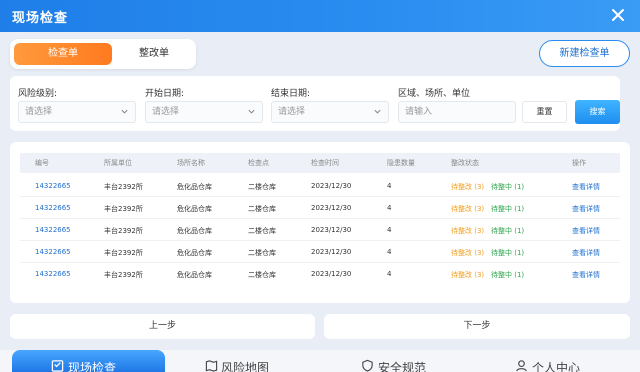 This screenshot has width=640, height=372. Describe the element at coordinates (465, 163) in the screenshot. I see `column-header: 整改状态` at that location.